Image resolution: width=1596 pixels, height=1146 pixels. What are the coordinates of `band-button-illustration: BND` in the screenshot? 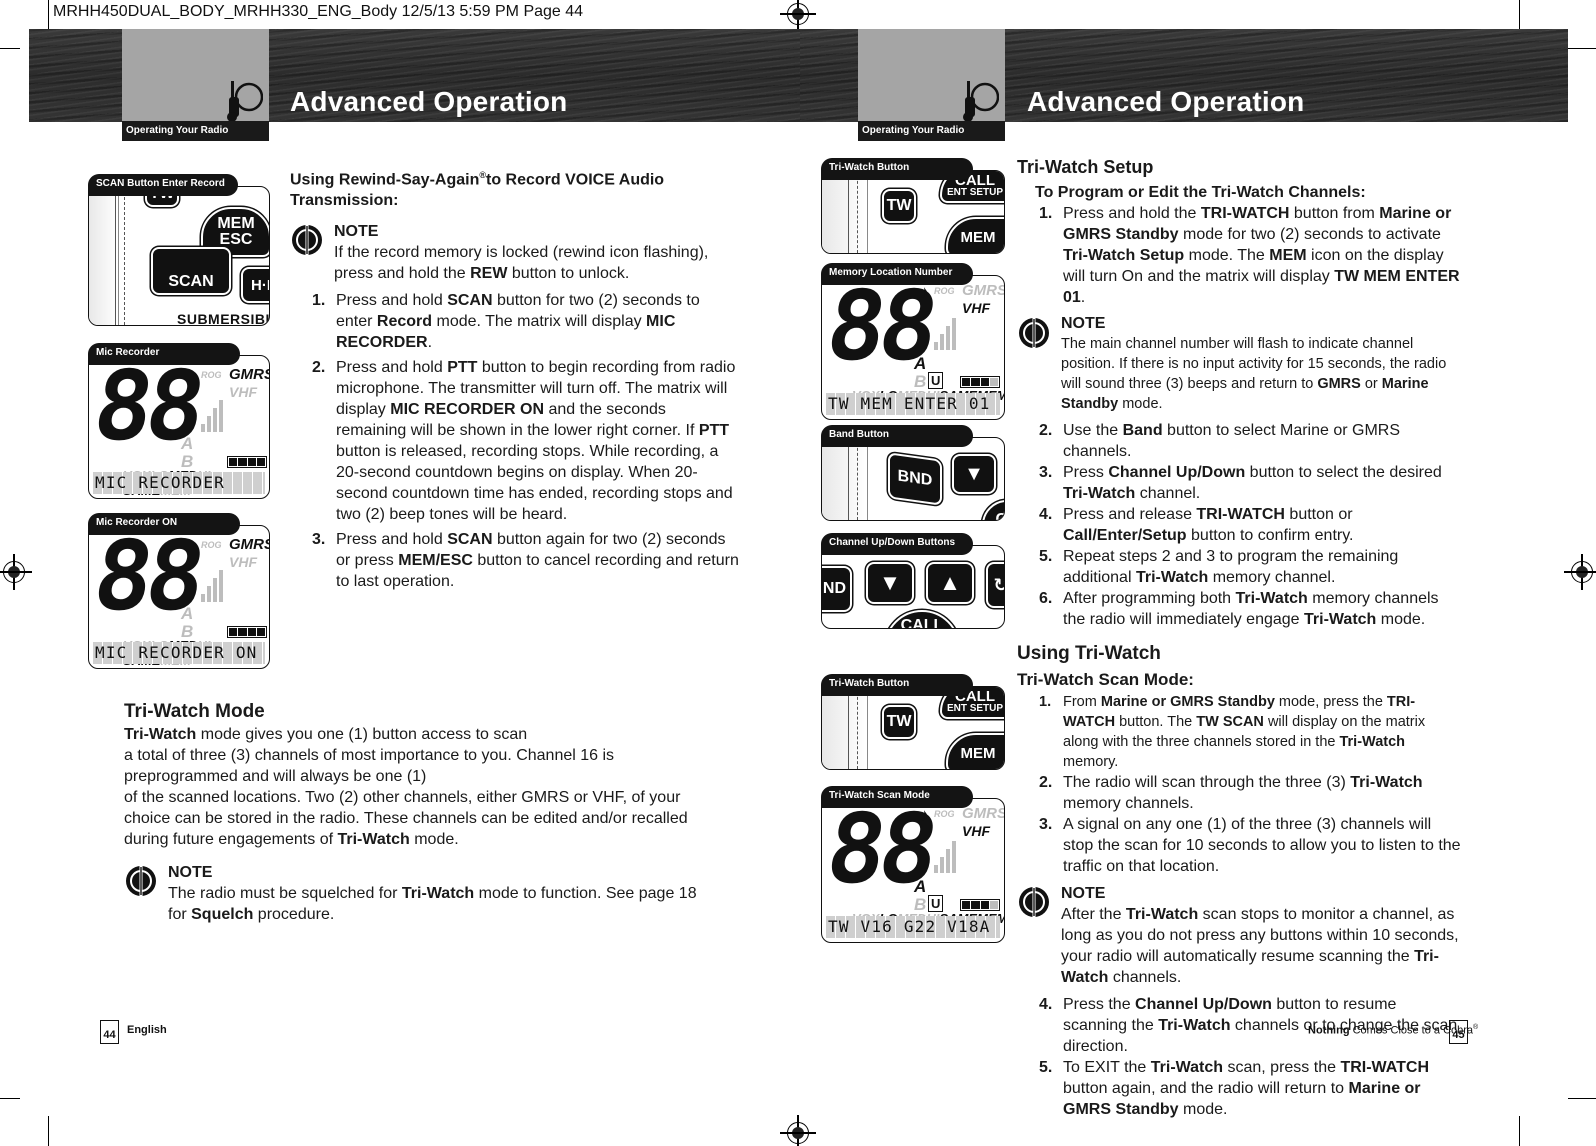 It's located at (915, 479).